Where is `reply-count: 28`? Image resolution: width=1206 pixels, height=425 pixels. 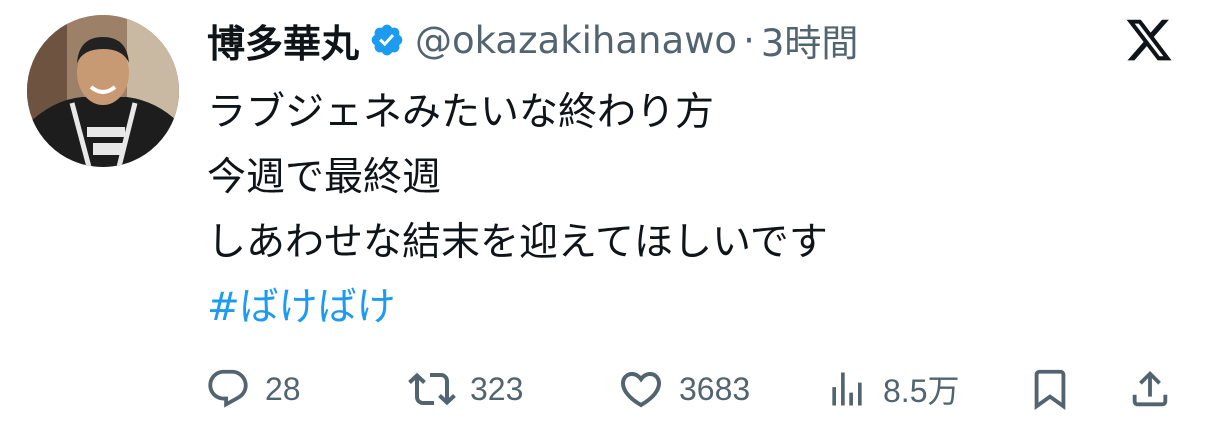
reply-count: 28 is located at coordinates (283, 388).